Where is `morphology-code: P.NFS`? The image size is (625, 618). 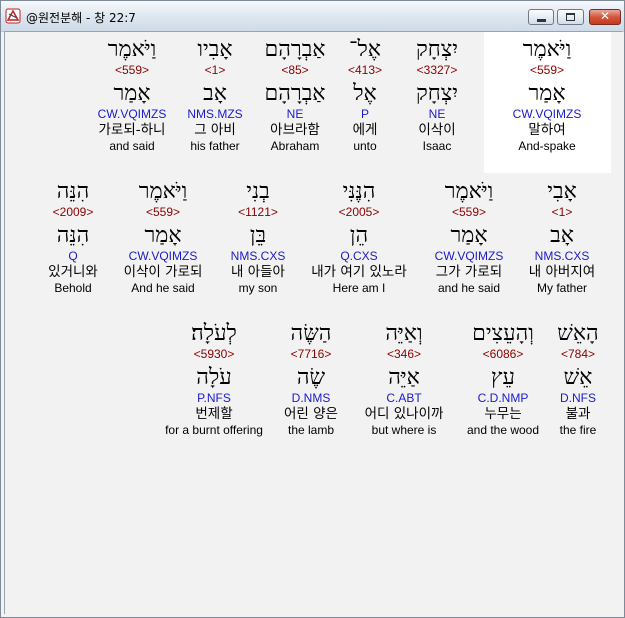
morphology-code: P.NFS is located at coordinates (214, 398).